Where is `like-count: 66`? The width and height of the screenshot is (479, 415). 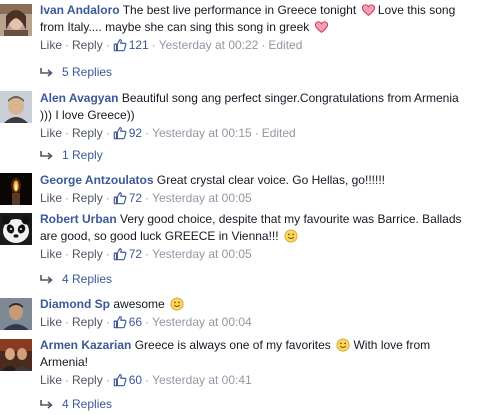 like-count: 66 is located at coordinates (127, 322).